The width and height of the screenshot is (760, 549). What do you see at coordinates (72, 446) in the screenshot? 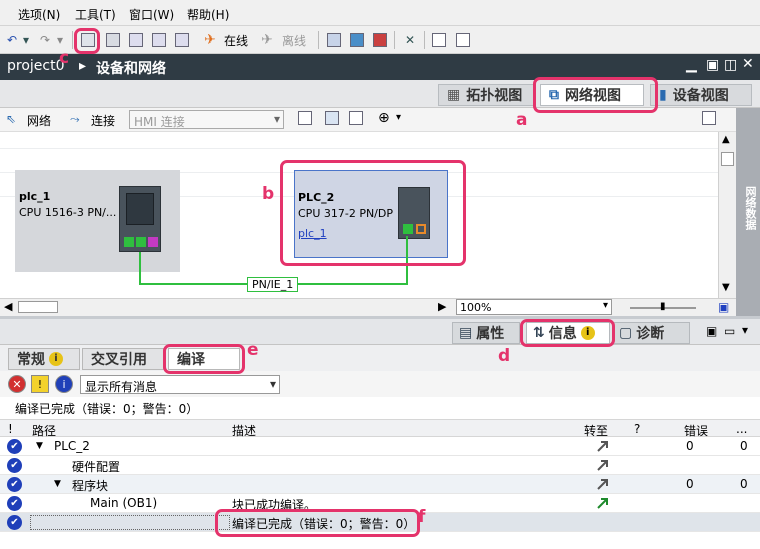
I see `row-path: PLC_2` at bounding box center [72, 446].